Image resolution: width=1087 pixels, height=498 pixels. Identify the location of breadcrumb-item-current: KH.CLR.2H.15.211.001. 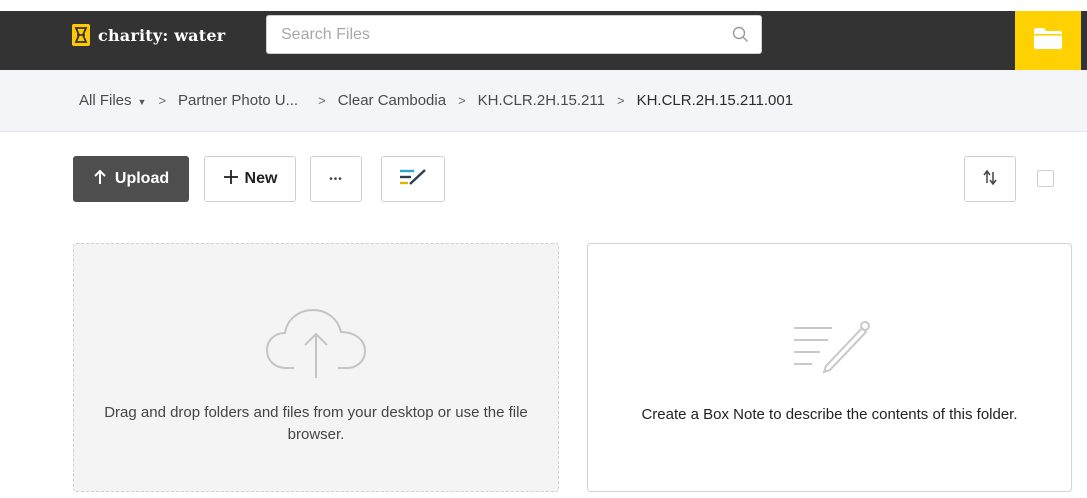
(715, 100).